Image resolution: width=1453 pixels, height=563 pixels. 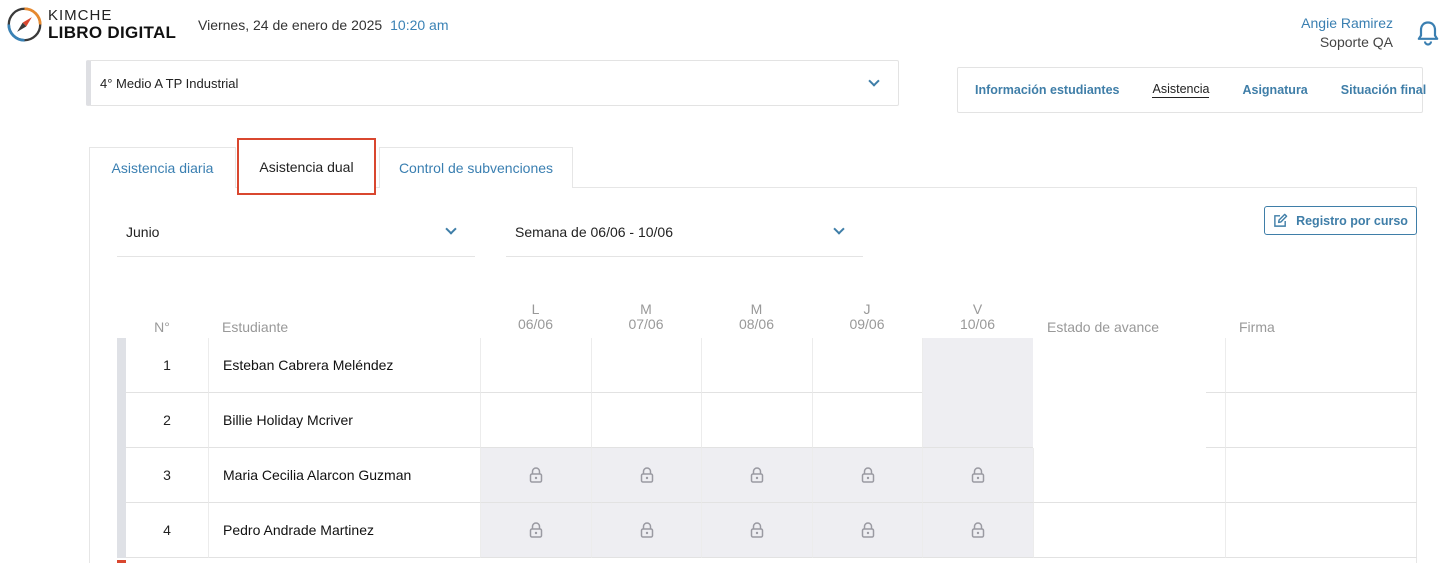 What do you see at coordinates (169, 83) in the screenshot?
I see `course-select-value: 4° Medio A TP Industrial` at bounding box center [169, 83].